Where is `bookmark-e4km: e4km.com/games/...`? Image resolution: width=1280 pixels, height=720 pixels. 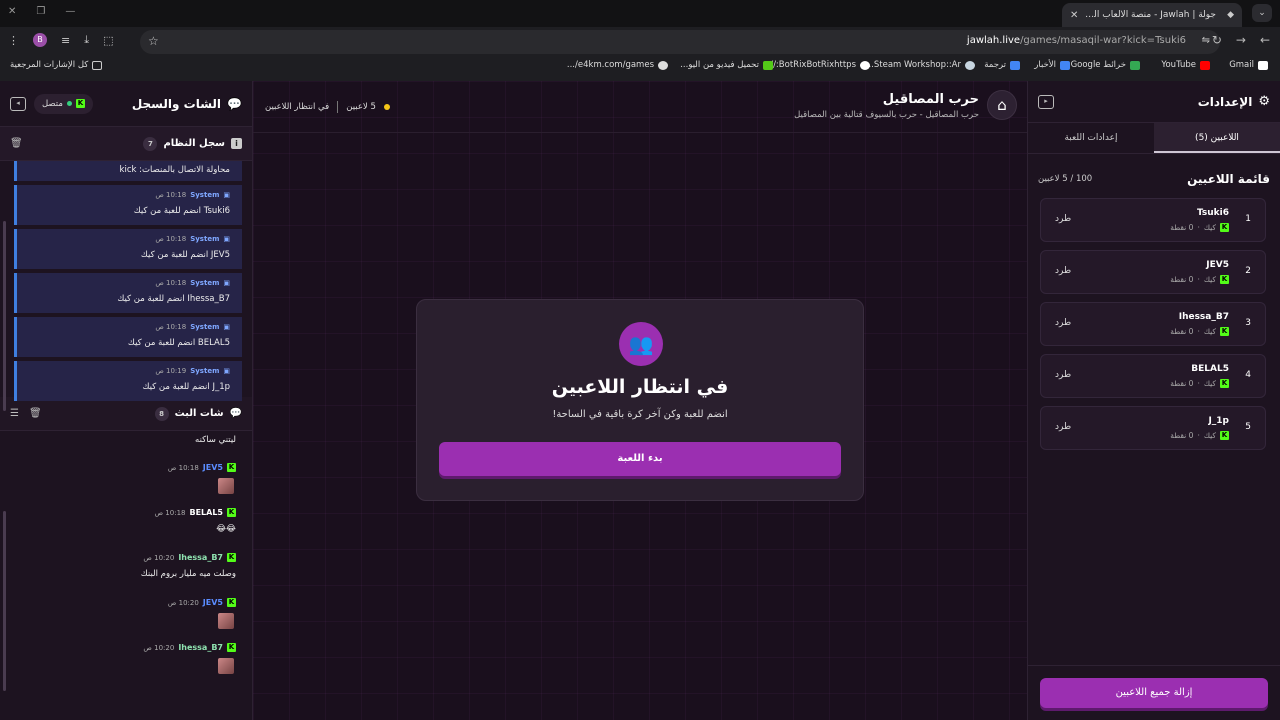 bookmark-e4km: e4km.com/games/... is located at coordinates (617, 65).